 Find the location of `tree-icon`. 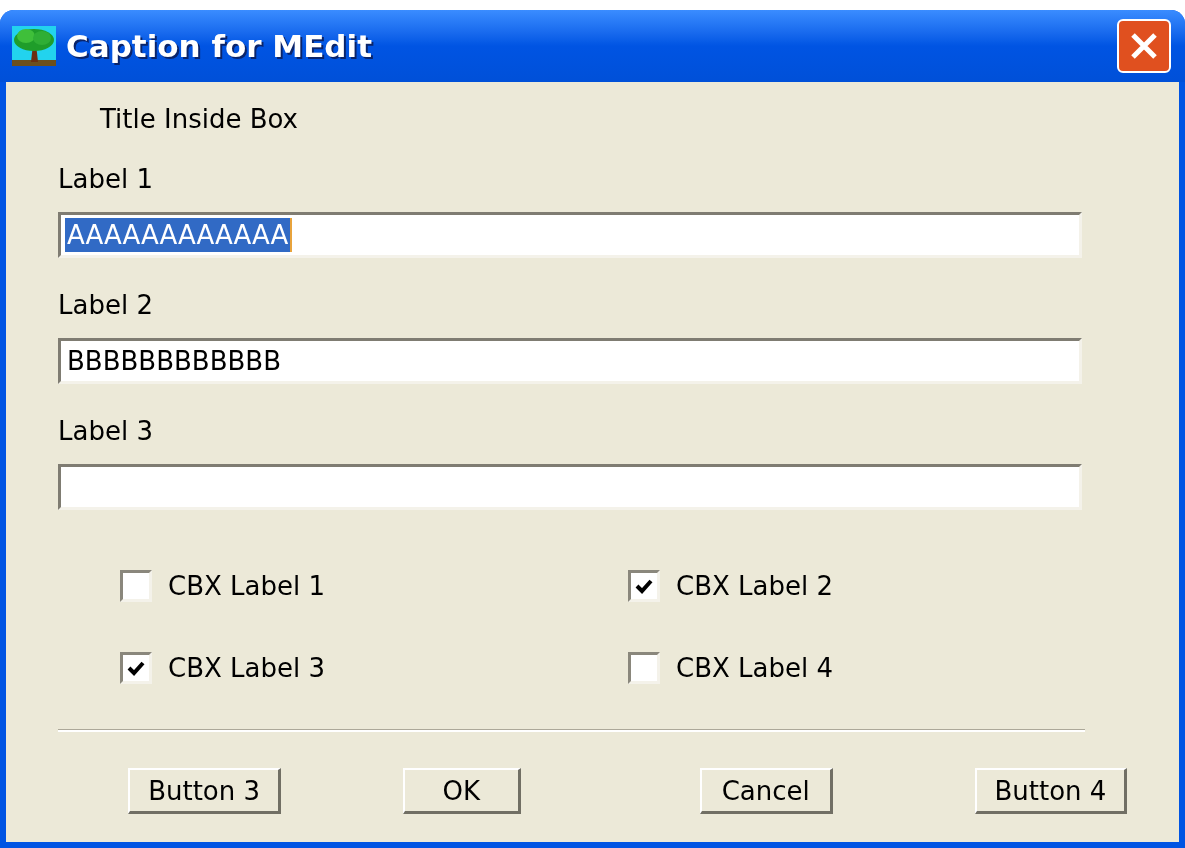

tree-icon is located at coordinates (34, 46).